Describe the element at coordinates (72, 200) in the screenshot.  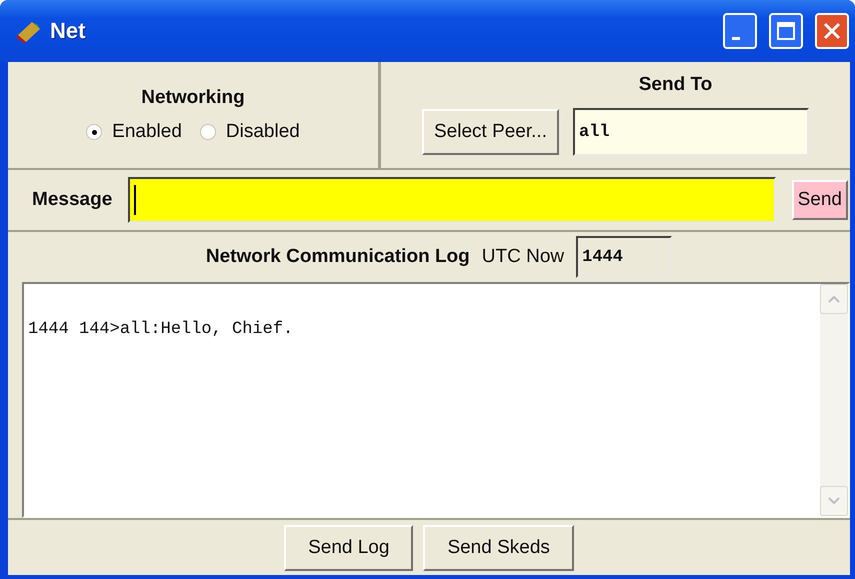
I see `message-label: Message` at that location.